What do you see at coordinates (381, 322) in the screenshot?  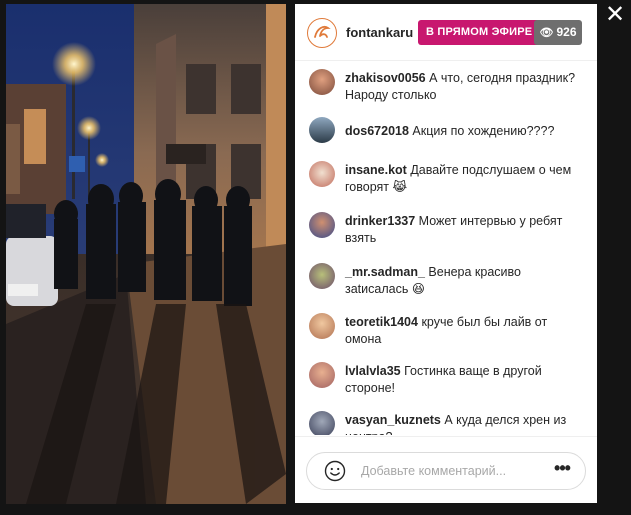 I see `comment-username: teoretik1404` at bounding box center [381, 322].